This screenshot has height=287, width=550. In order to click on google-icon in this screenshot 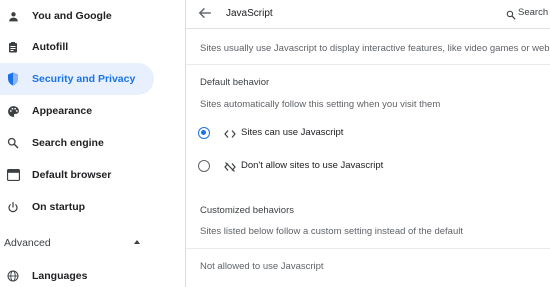, I will do `click(13, 16)`.